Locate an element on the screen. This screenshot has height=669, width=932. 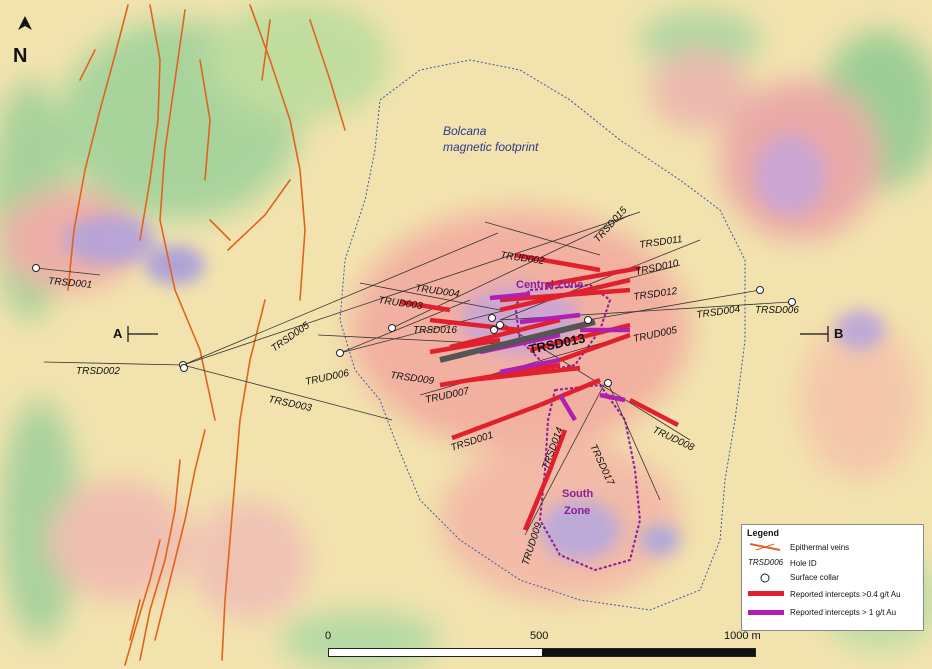
scale-bar is located at coordinates (542, 652).